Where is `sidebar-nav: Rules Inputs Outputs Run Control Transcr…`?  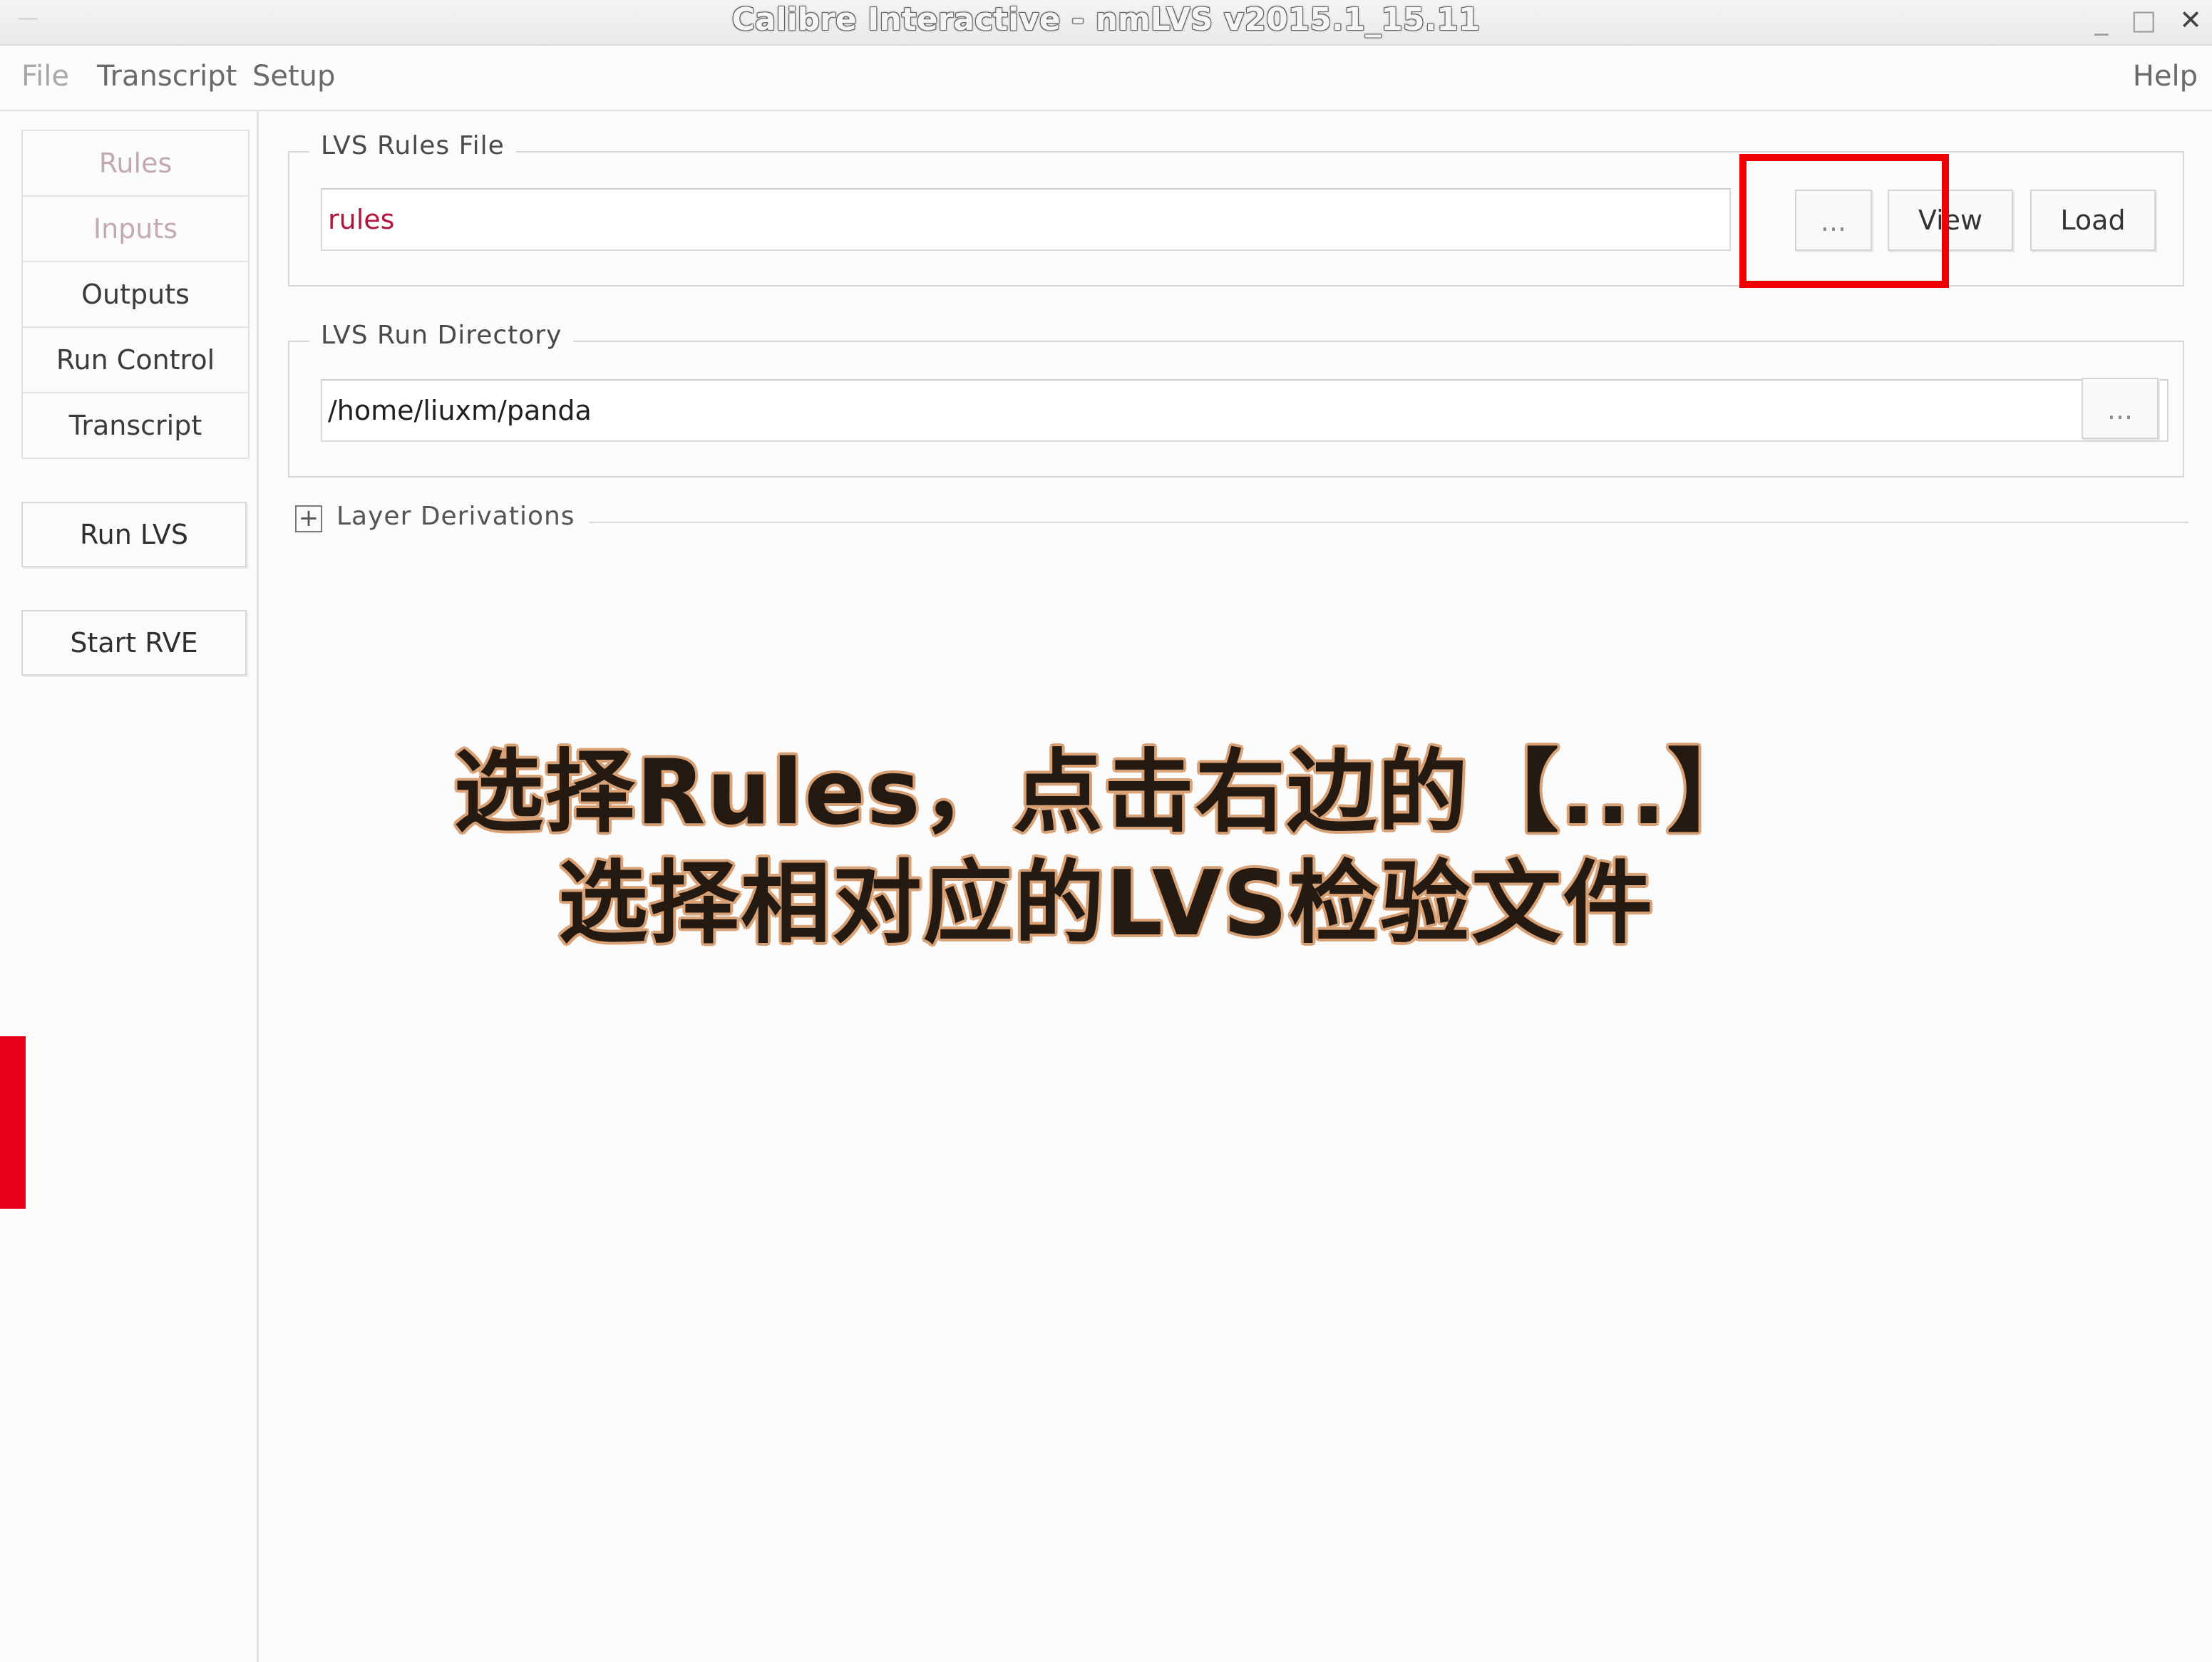 sidebar-nav: Rules Inputs Outputs Run Control Transcr… is located at coordinates (135, 295).